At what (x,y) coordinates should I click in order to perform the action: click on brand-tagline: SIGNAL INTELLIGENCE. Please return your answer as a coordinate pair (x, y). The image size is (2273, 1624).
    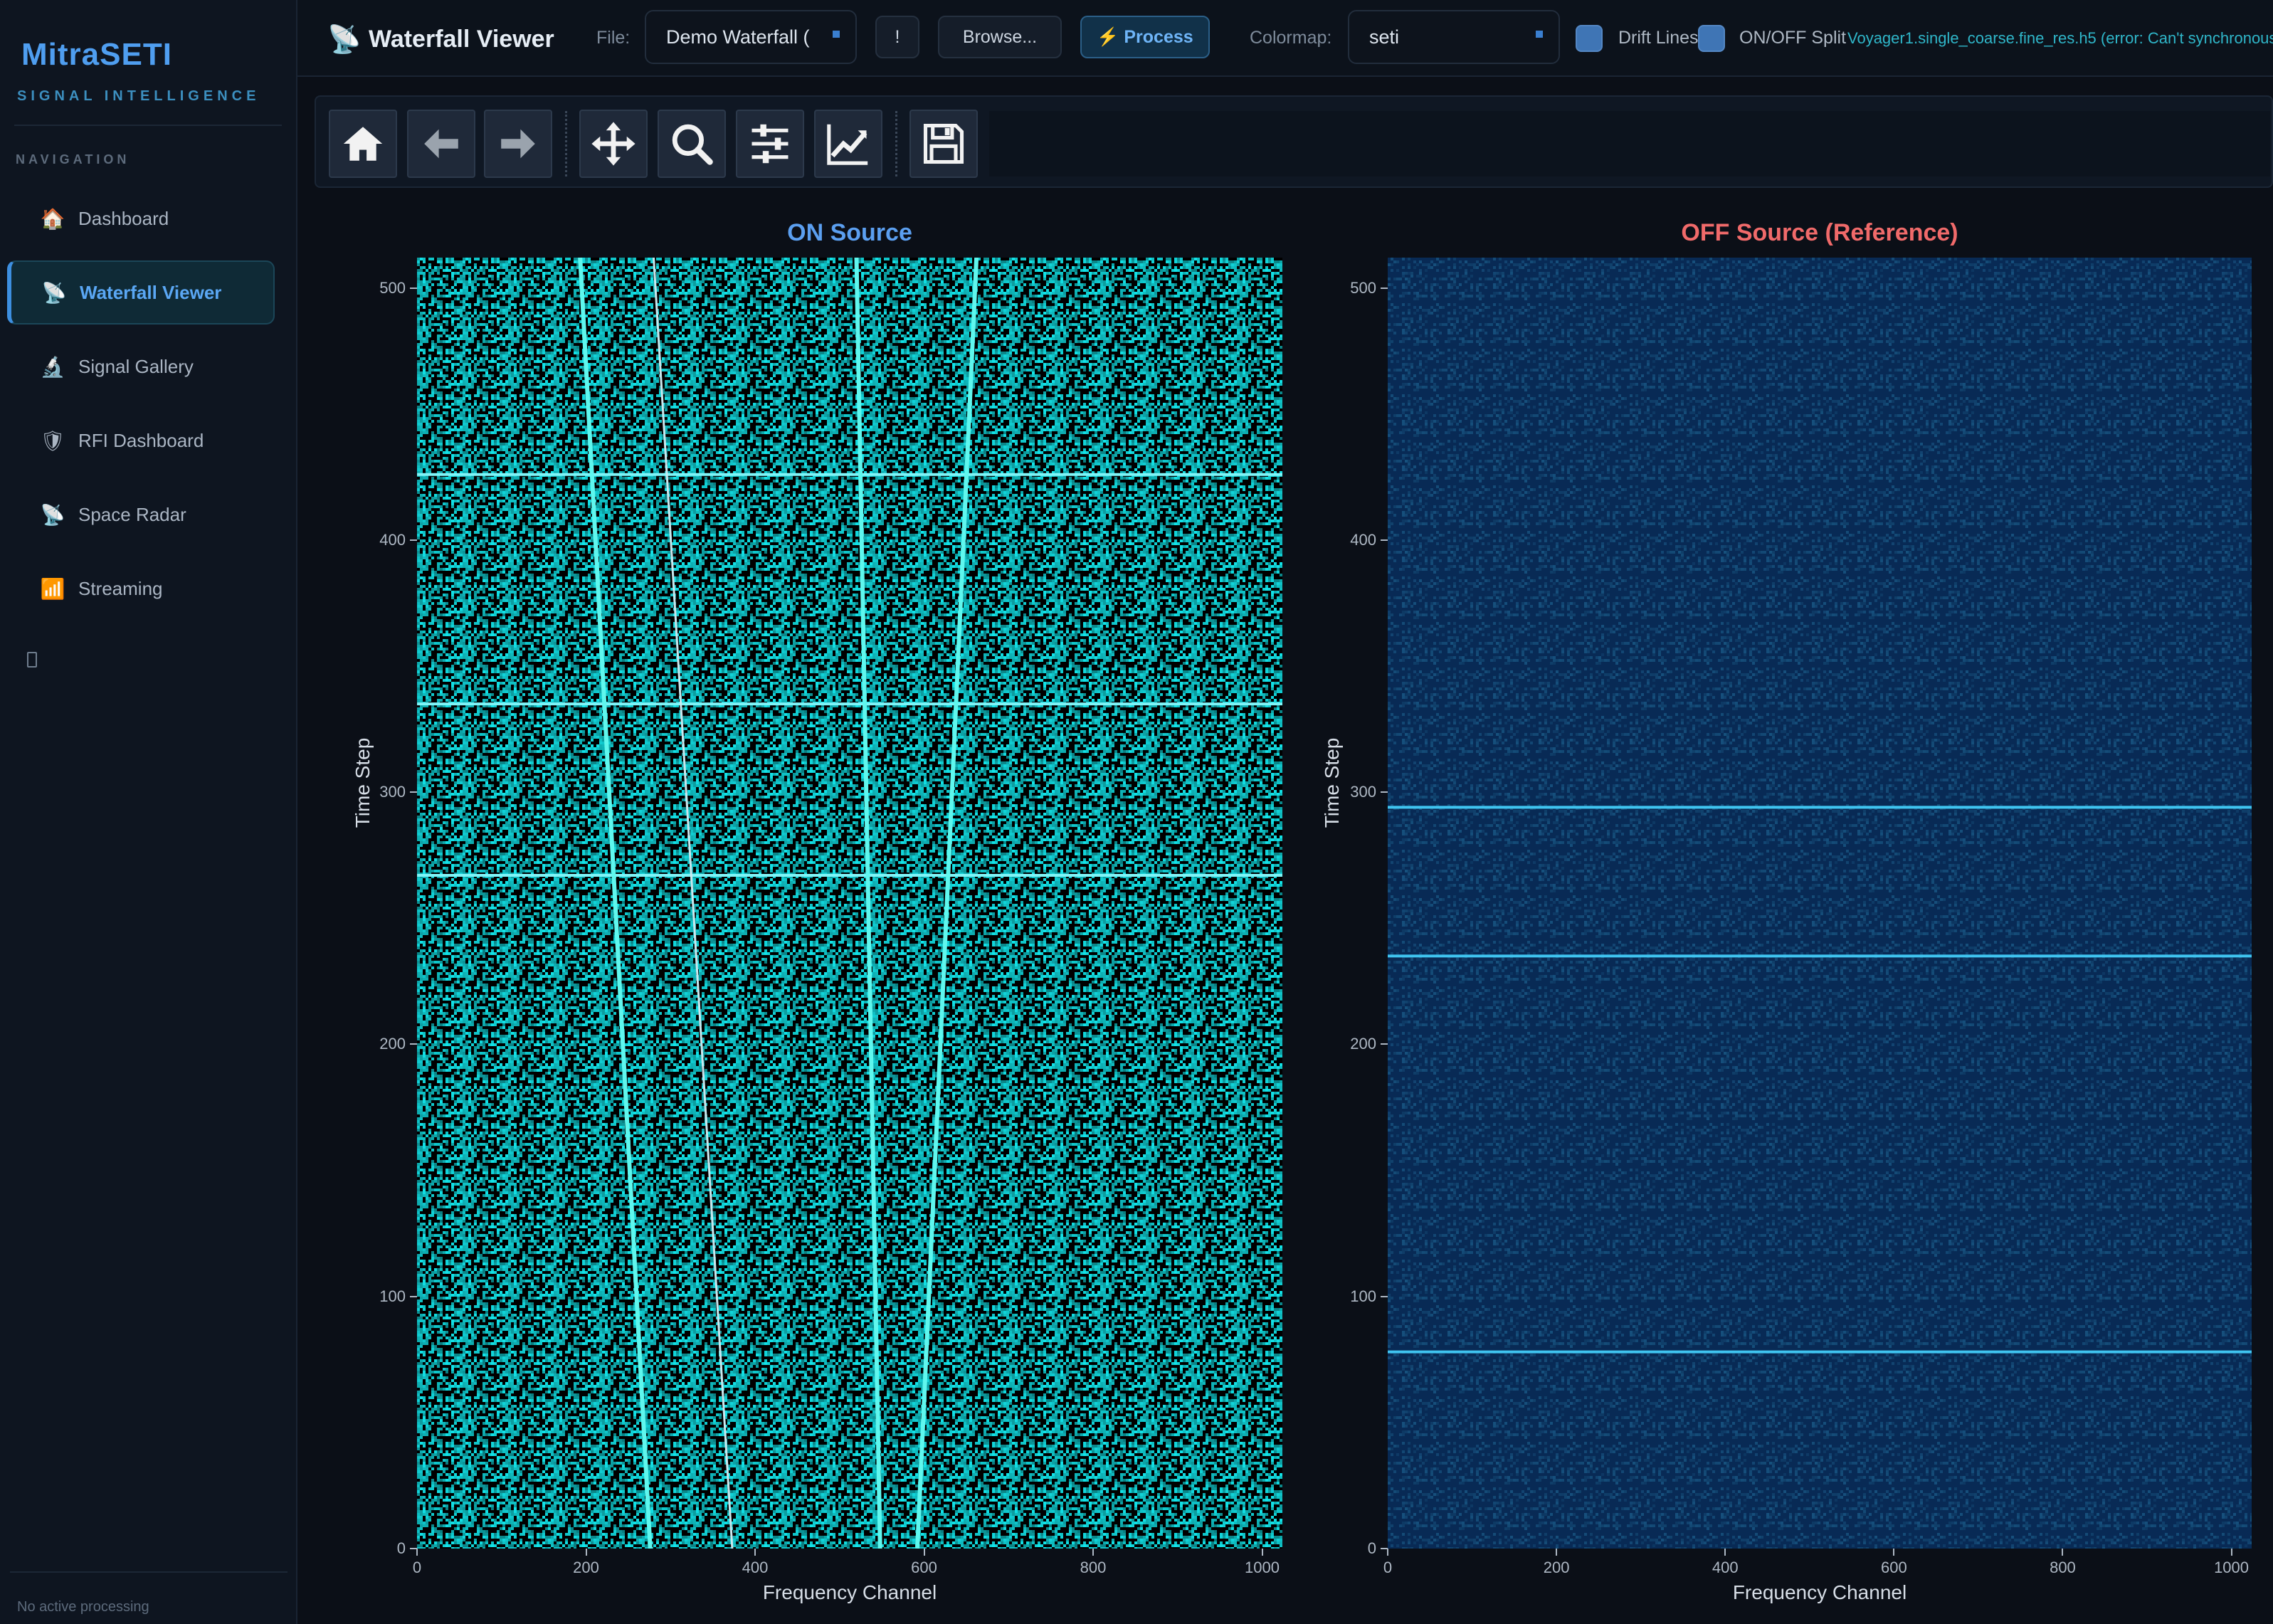
    Looking at the image, I should click on (138, 96).